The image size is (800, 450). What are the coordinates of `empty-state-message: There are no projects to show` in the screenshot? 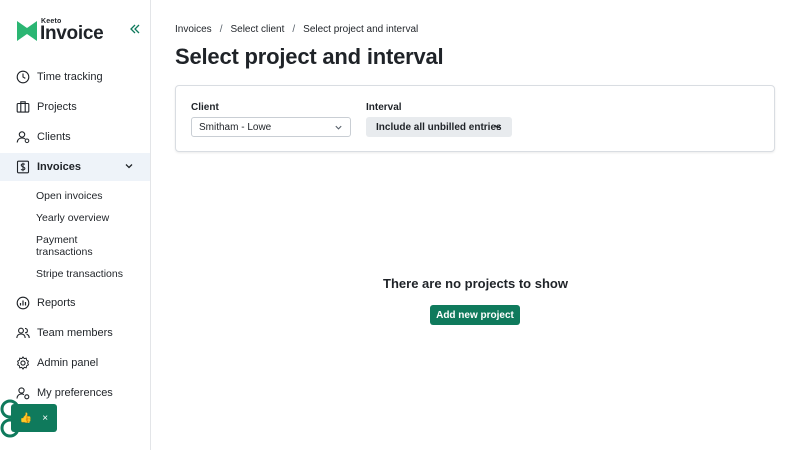 It's located at (475, 283).